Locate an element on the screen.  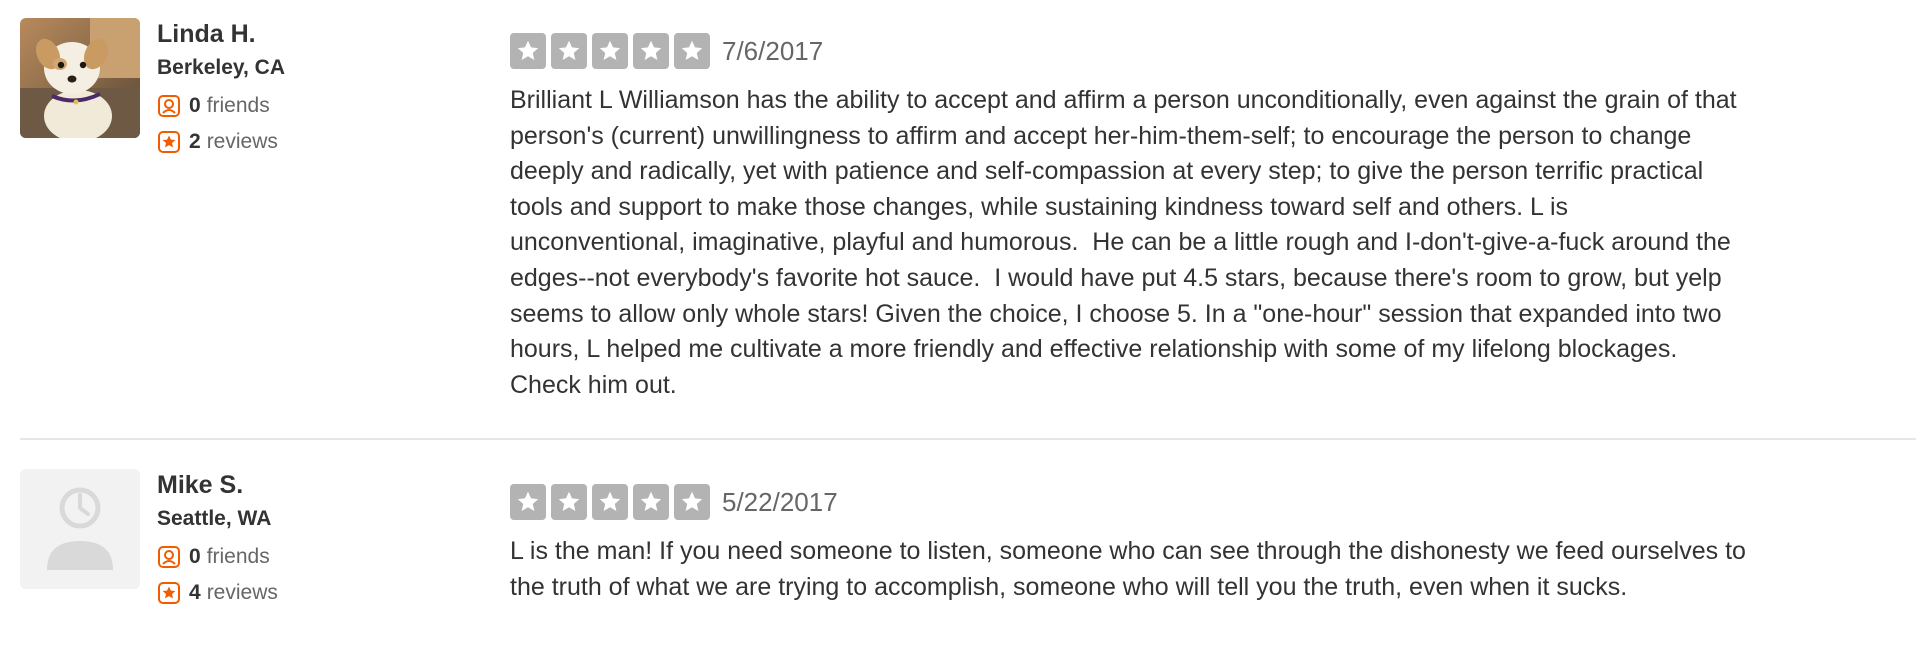
user-info: Mike S. Seattle, WA 0 friends 4 reviews is located at coordinates (217, 542).